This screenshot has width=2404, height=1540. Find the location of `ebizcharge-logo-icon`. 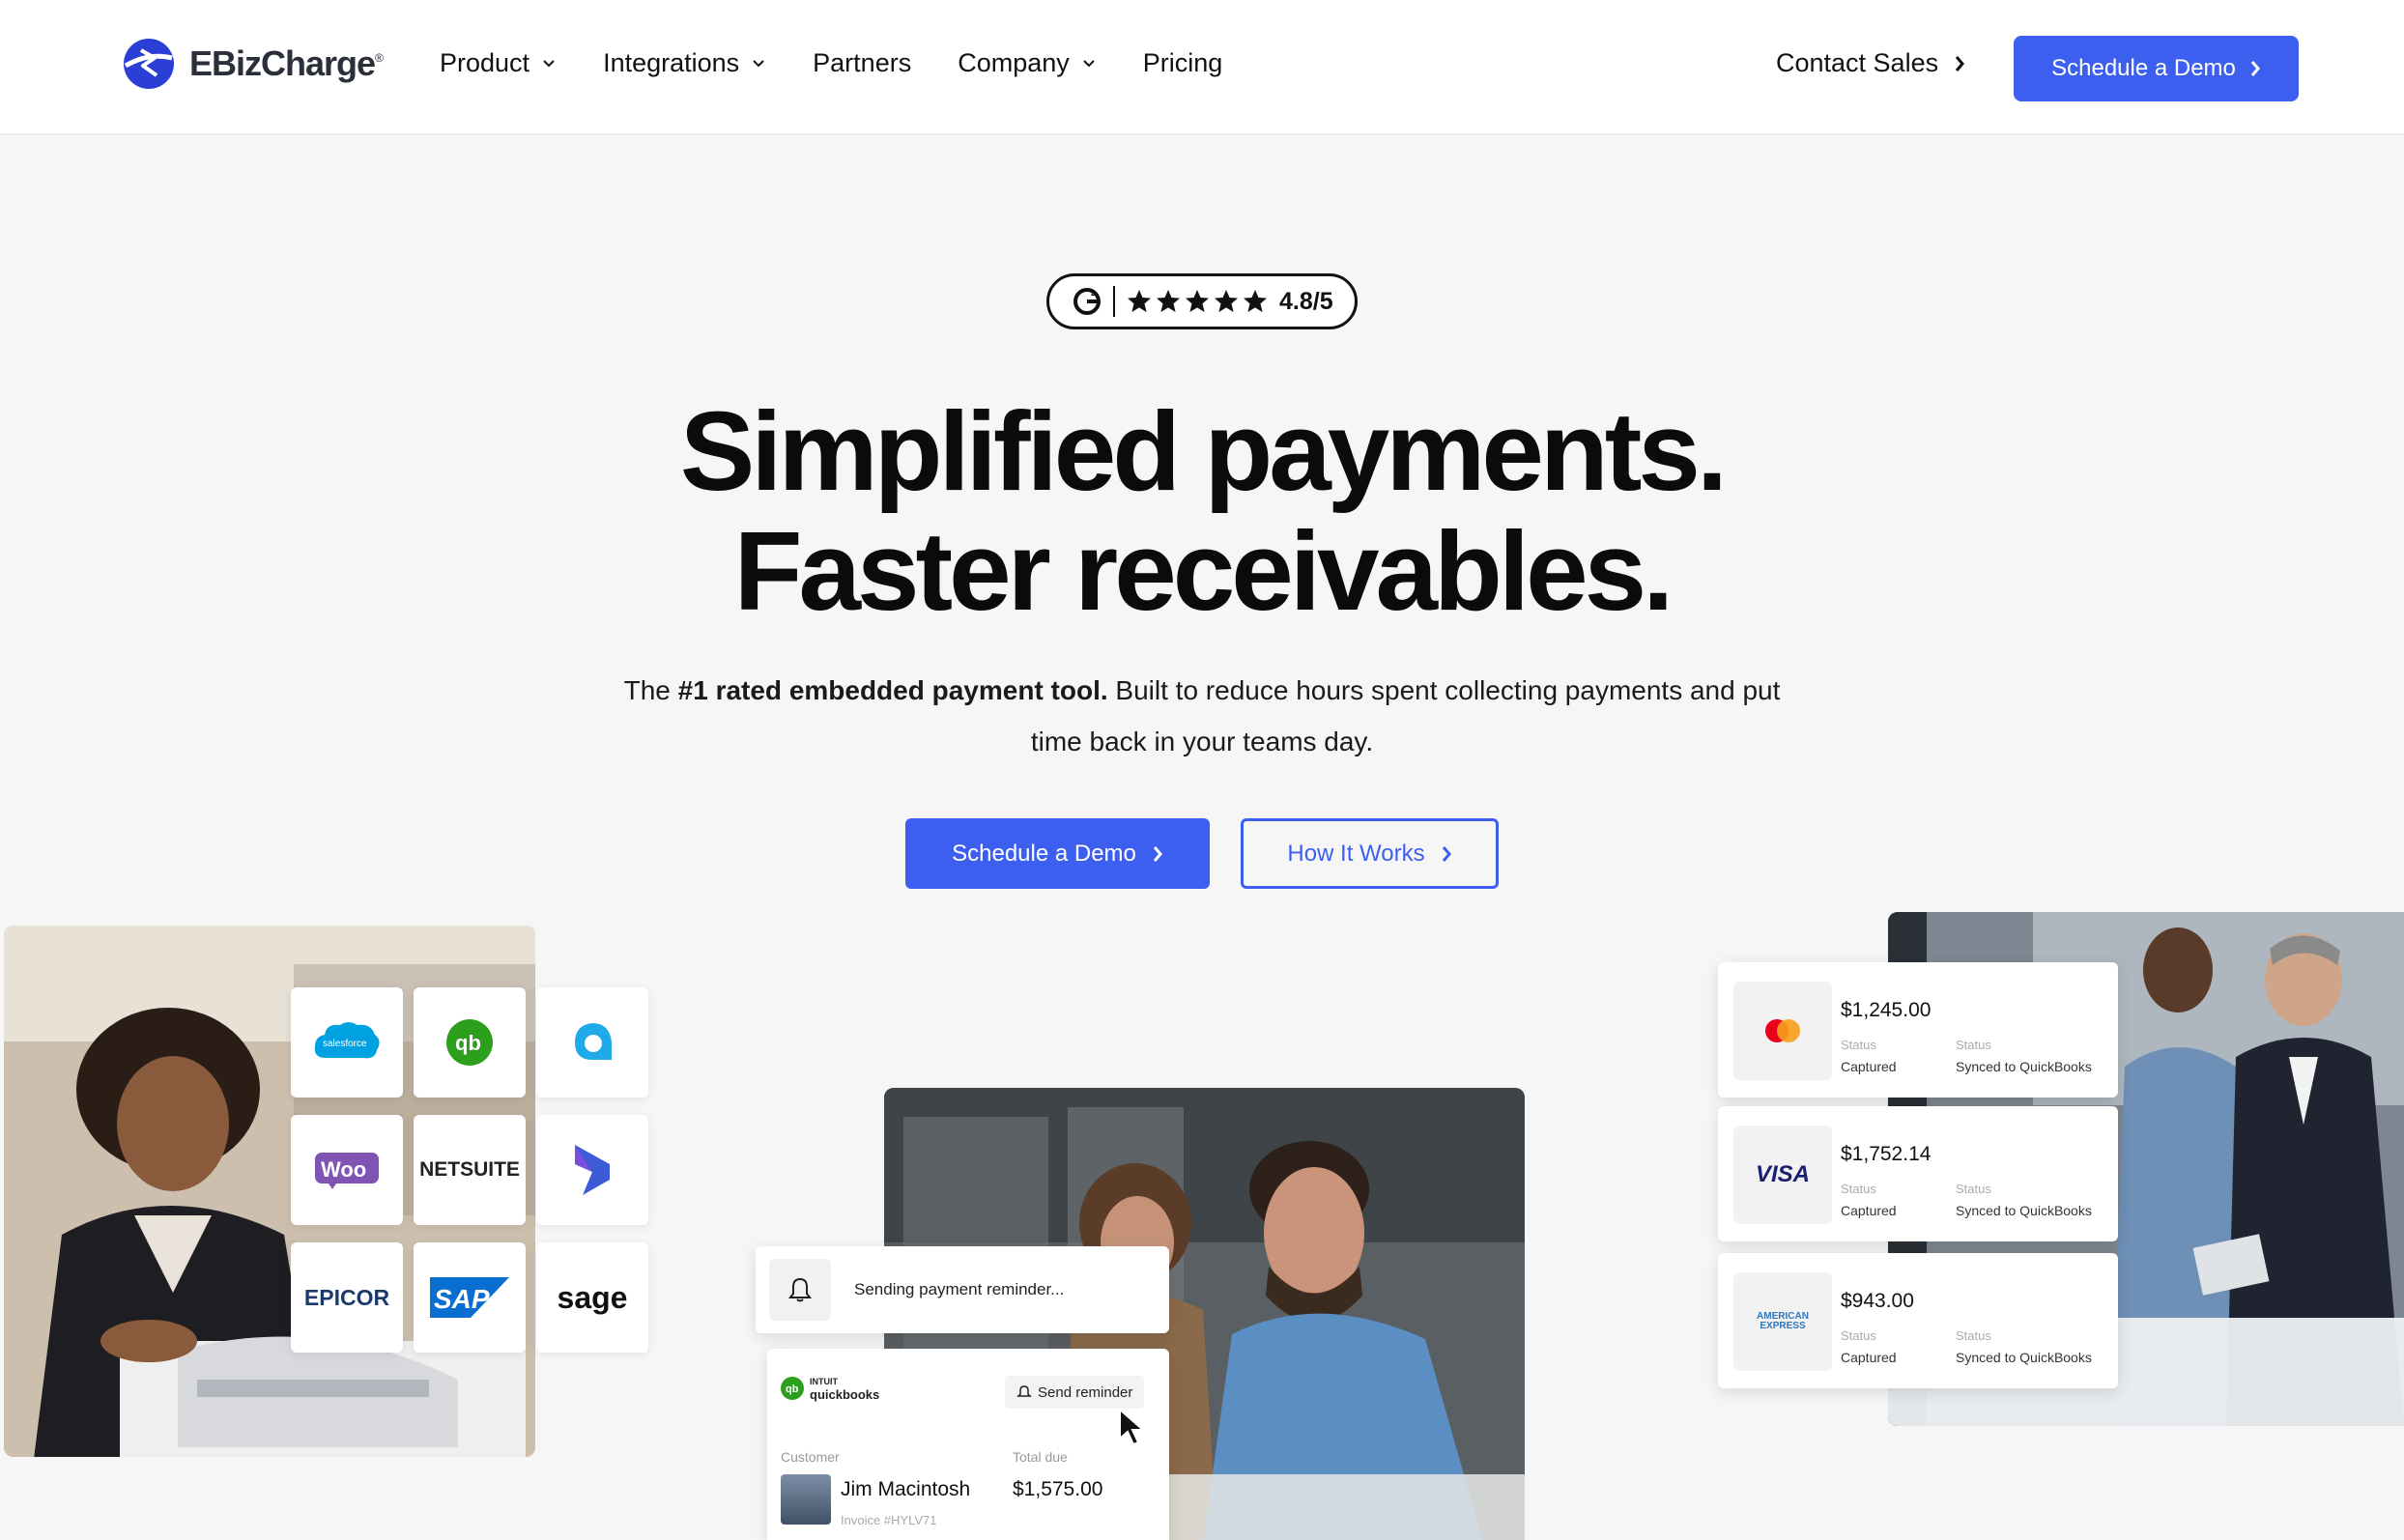

ebizcharge-logo-icon is located at coordinates (149, 64).